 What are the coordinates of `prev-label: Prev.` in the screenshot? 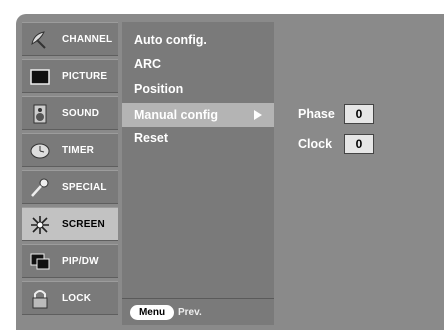 It's located at (190, 312).